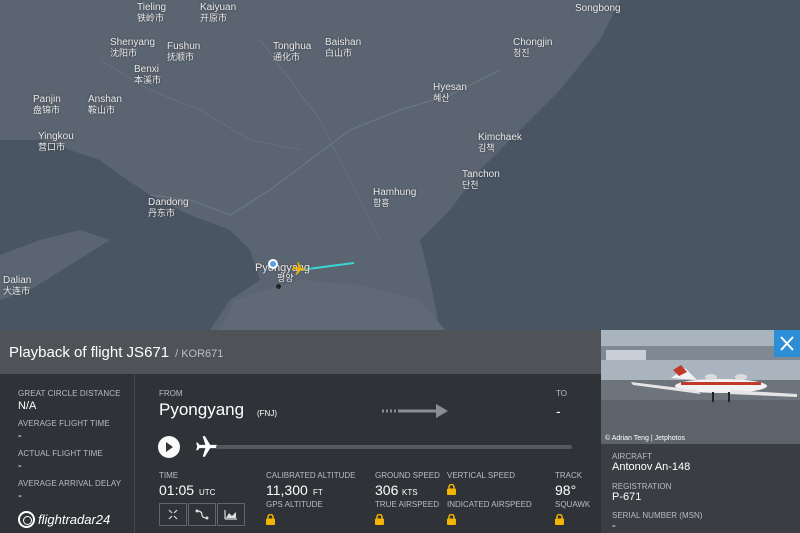 The height and width of the screenshot is (533, 800). What do you see at coordinates (394, 447) in the screenshot?
I see `playback-slider` at bounding box center [394, 447].